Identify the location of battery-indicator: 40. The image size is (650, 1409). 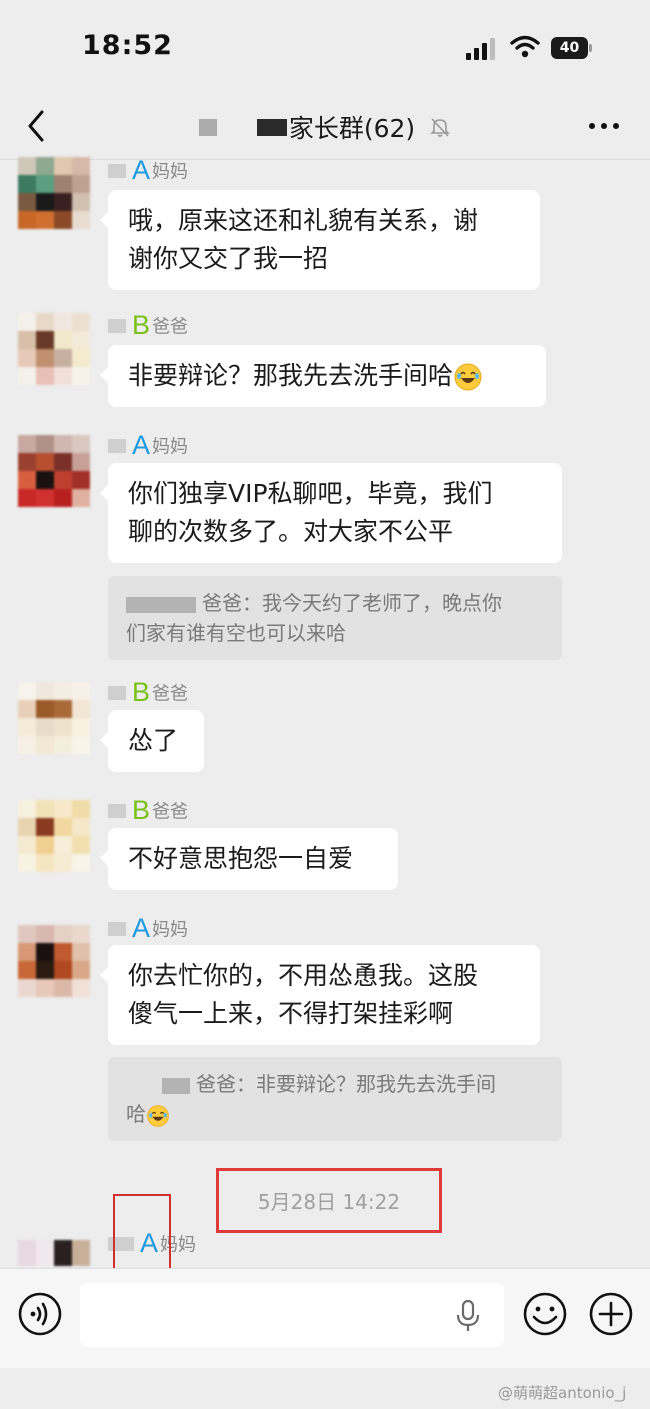
(572, 48).